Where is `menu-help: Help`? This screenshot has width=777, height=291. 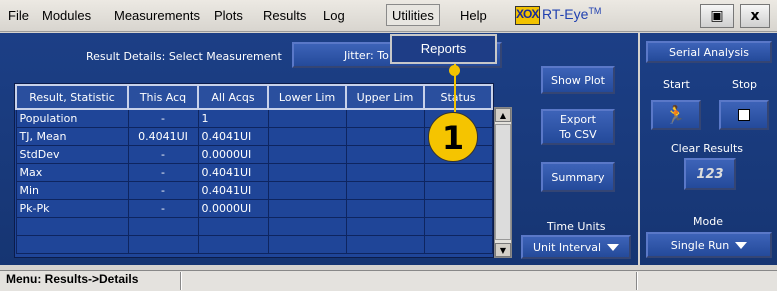
menu-help: Help is located at coordinates (473, 15).